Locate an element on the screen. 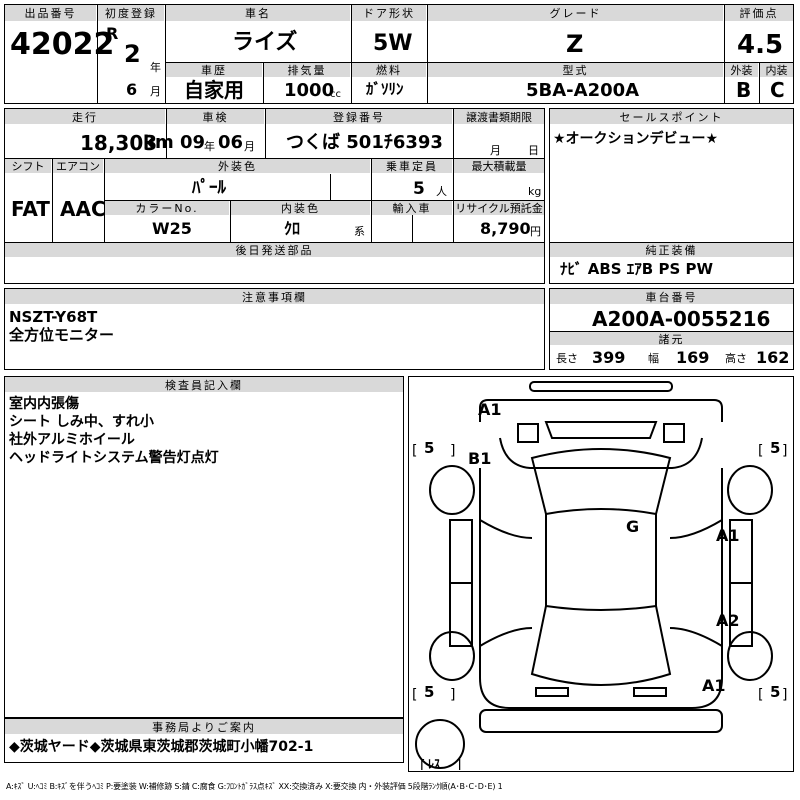 The image size is (800, 800). displacement-value: 1000 is located at coordinates (309, 90).